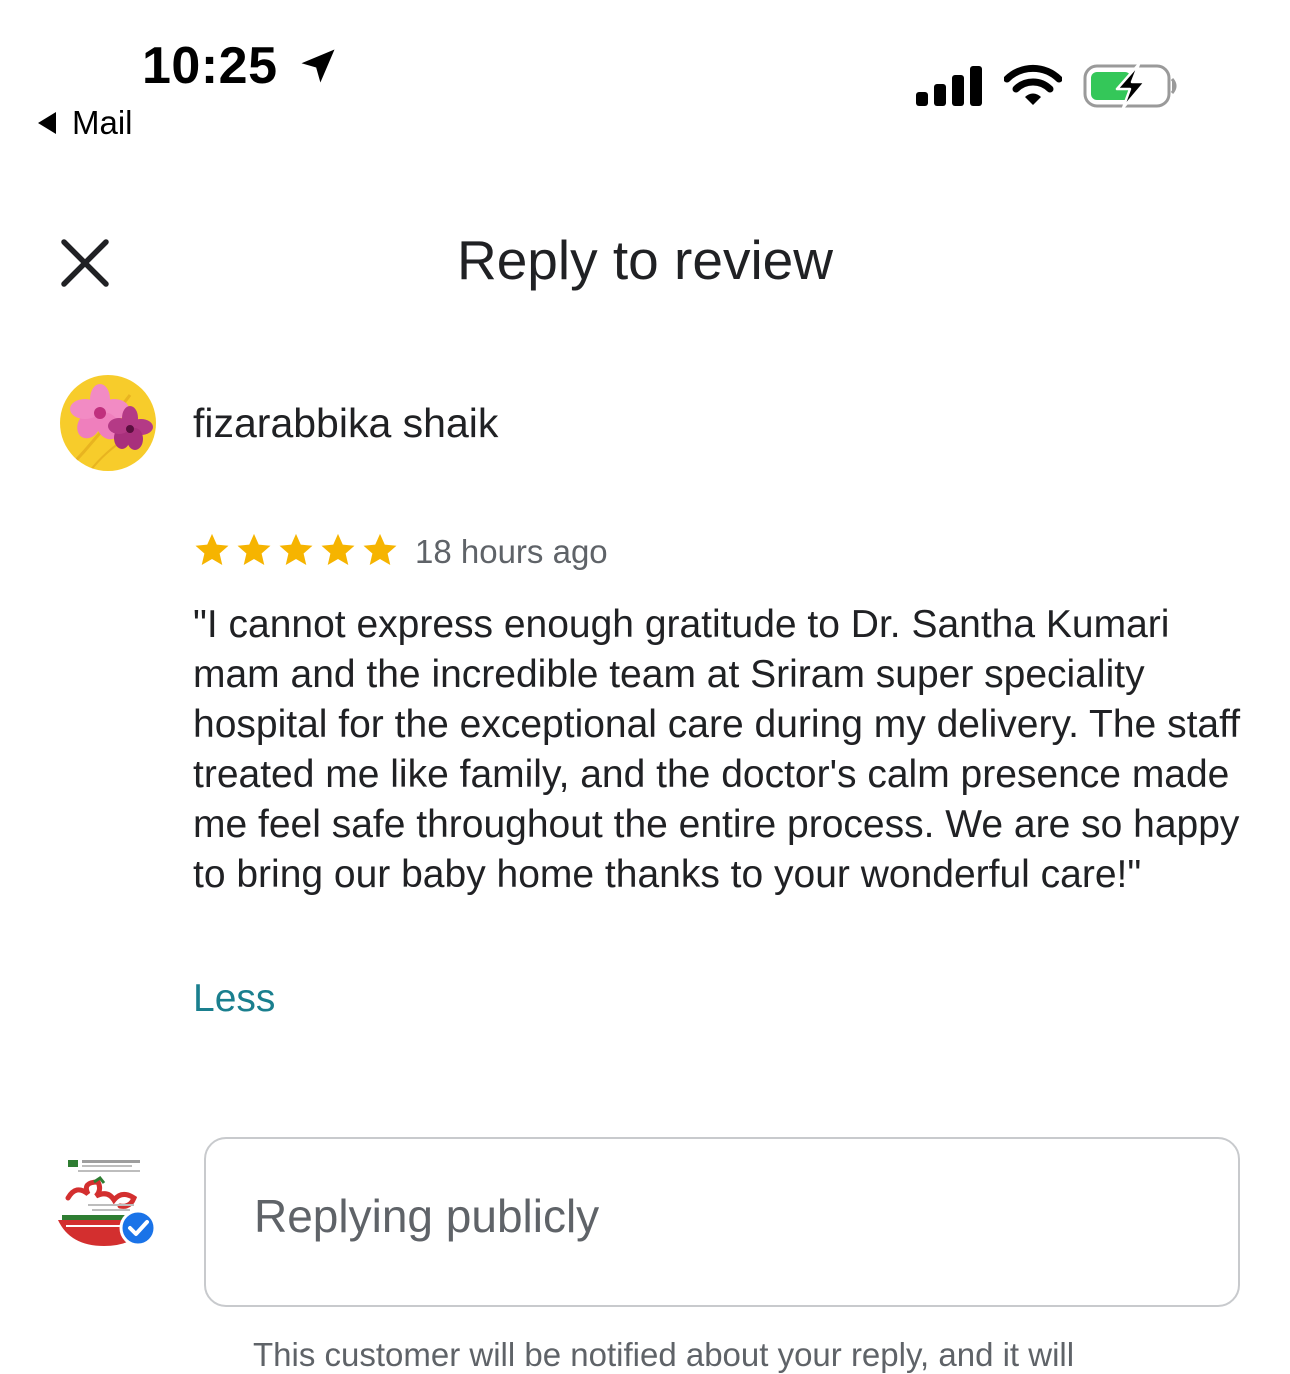 The image size is (1290, 1374). What do you see at coordinates (645, 260) in the screenshot?
I see `page-title: Reply to review` at bounding box center [645, 260].